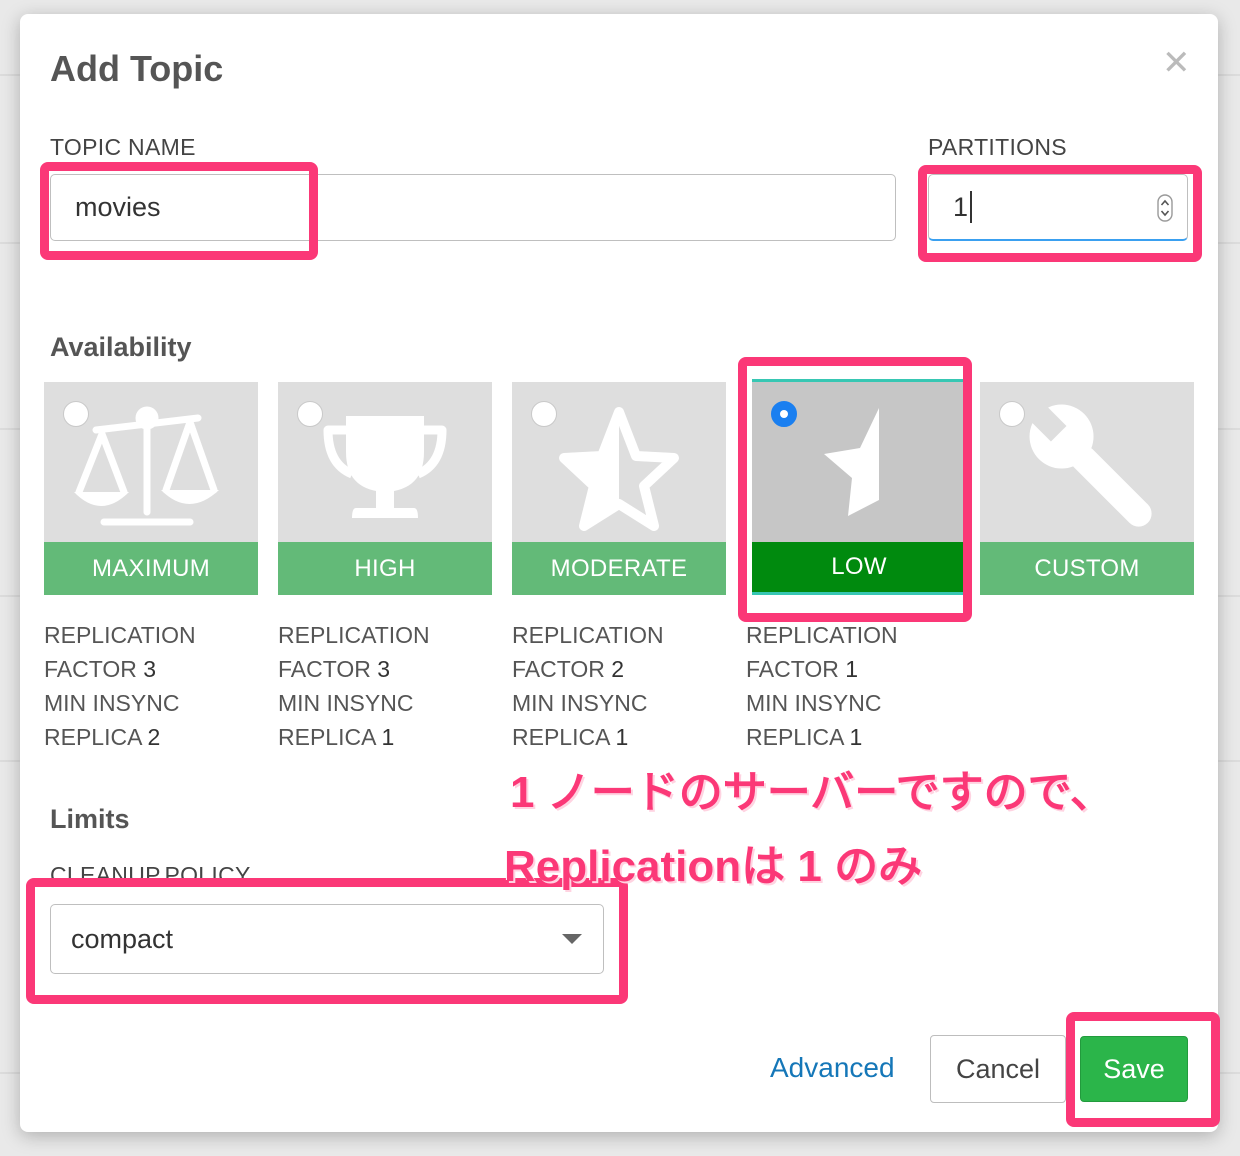 The width and height of the screenshot is (1240, 1156). Describe the element at coordinates (832, 1068) in the screenshot. I see `advanced-link: Advanced` at that location.